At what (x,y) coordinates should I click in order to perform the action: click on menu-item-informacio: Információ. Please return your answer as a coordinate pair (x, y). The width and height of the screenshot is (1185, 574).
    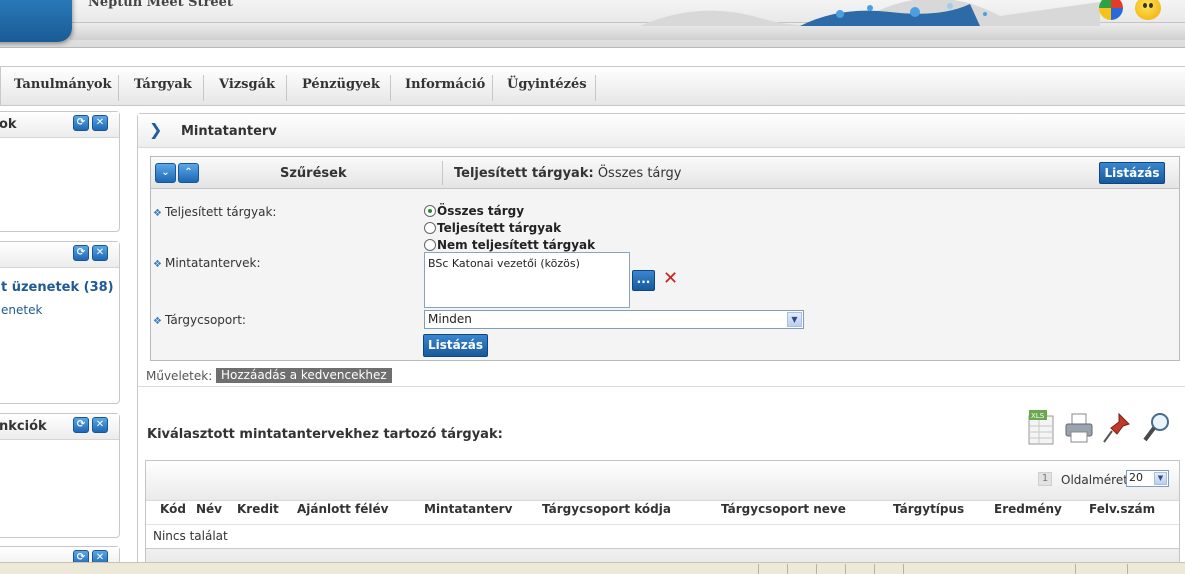
    Looking at the image, I should click on (445, 84).